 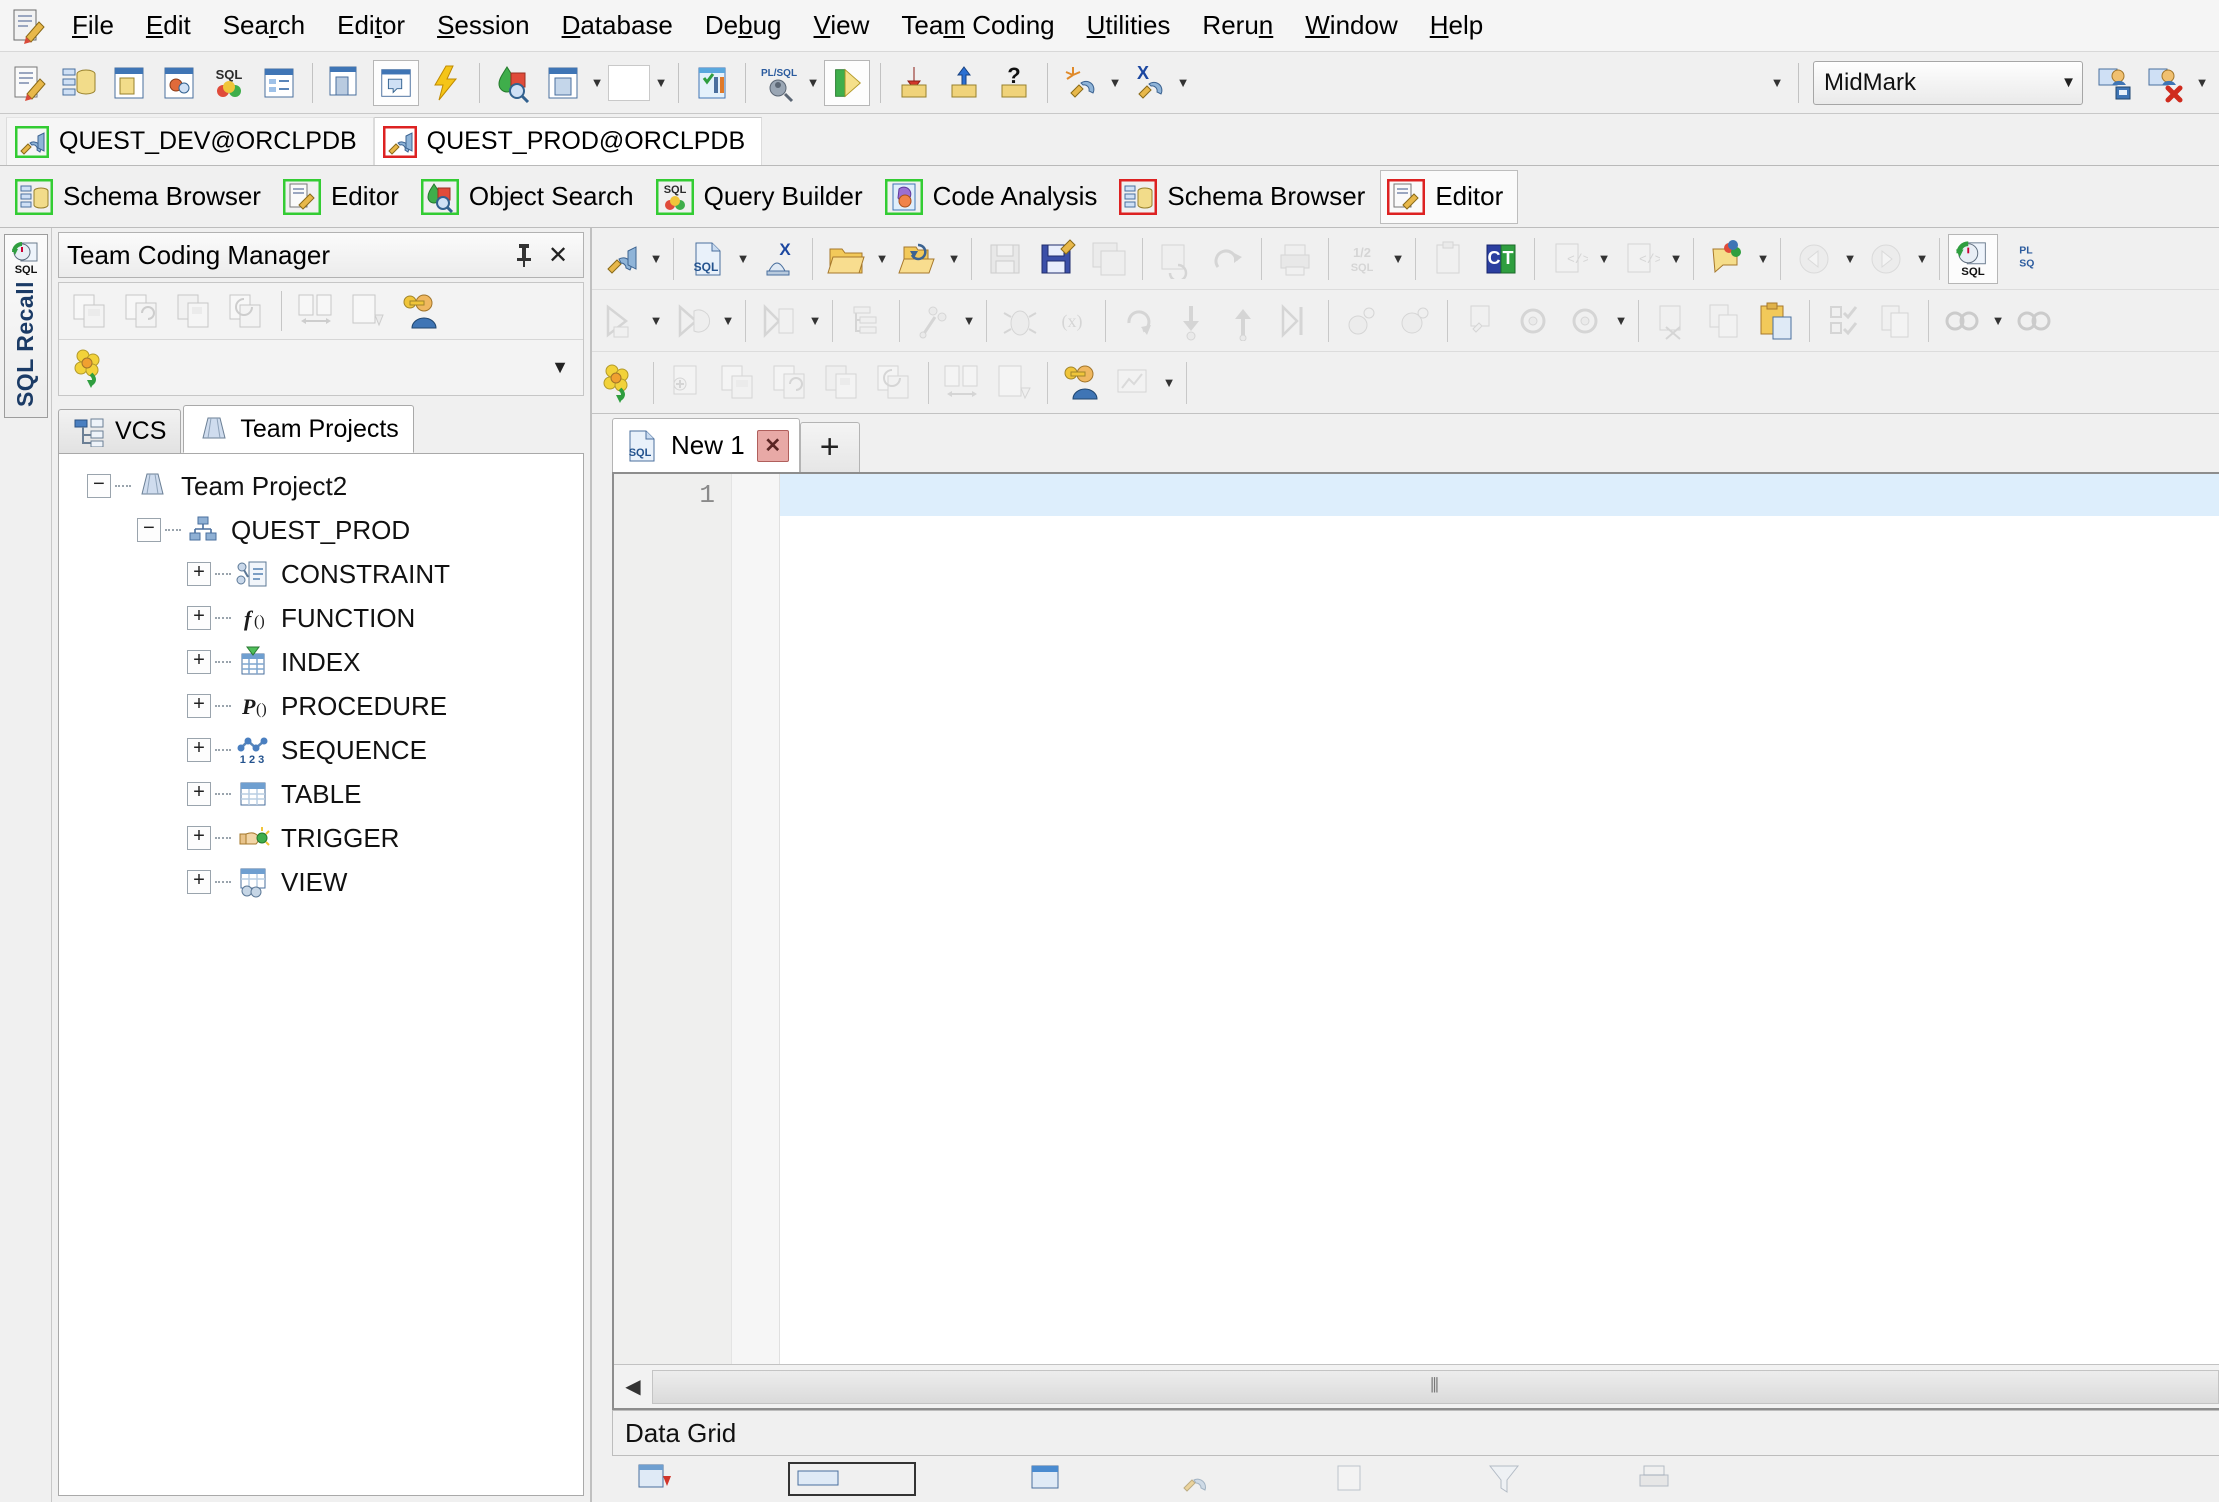 I want to click on team-coding-overflow, so click(x=1169, y=383).